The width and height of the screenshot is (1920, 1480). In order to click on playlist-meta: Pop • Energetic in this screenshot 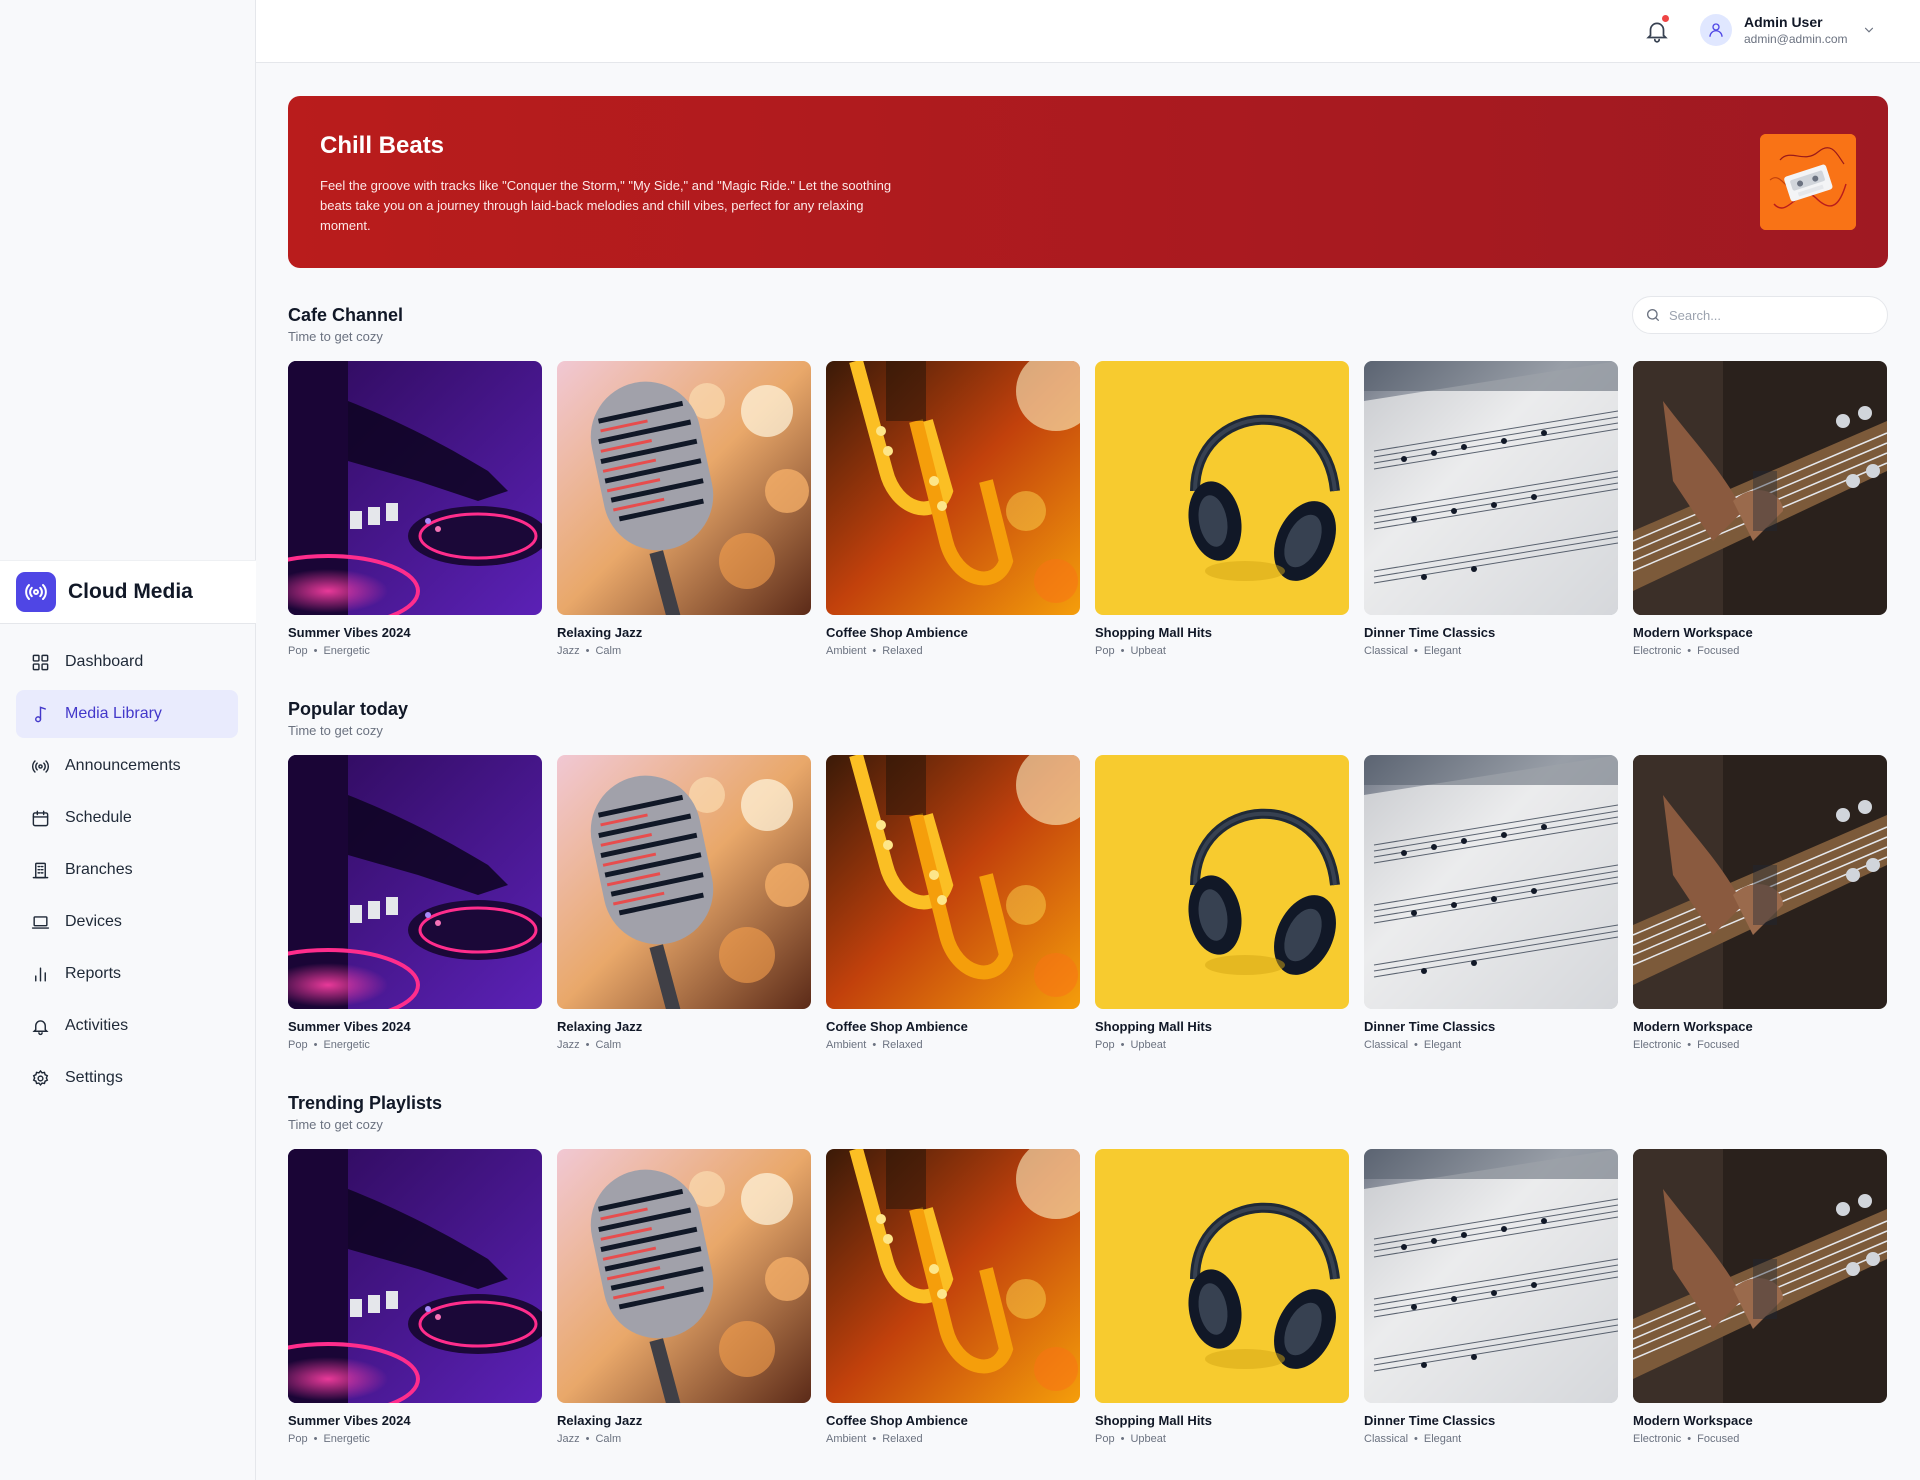, I will do `click(415, 1439)`.